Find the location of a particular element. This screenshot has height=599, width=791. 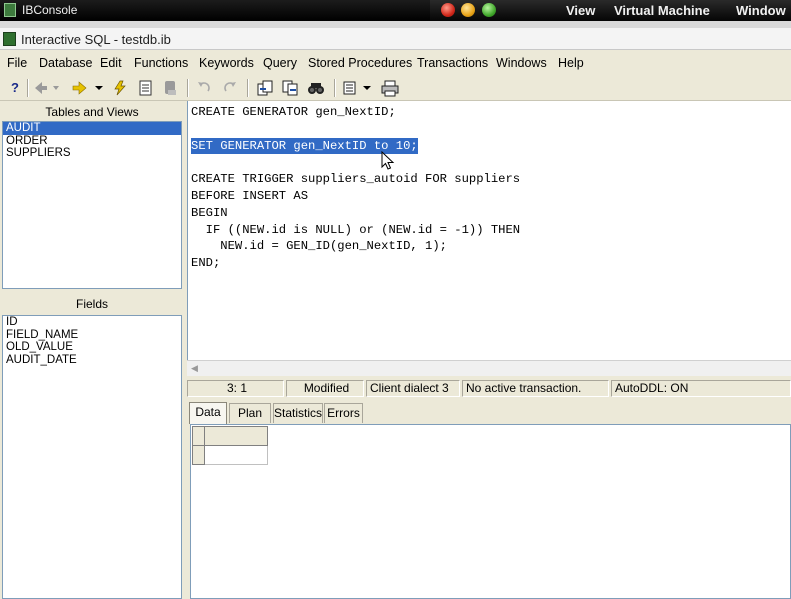

print-glyph is located at coordinates (390, 88).